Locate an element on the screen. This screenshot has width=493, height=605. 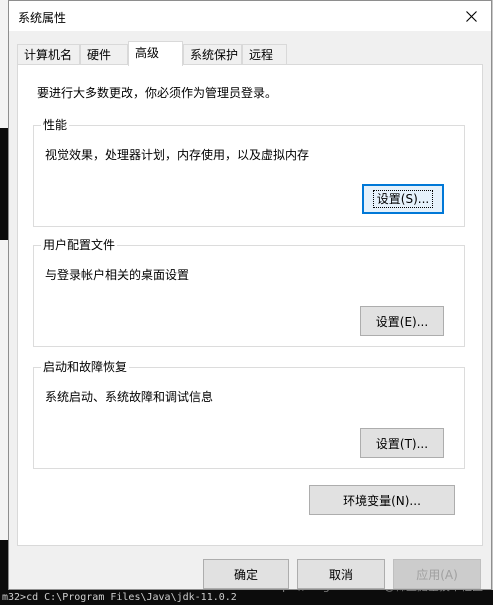
startup-recovery-group-title: 启动和故障恢复 is located at coordinates (85, 367).